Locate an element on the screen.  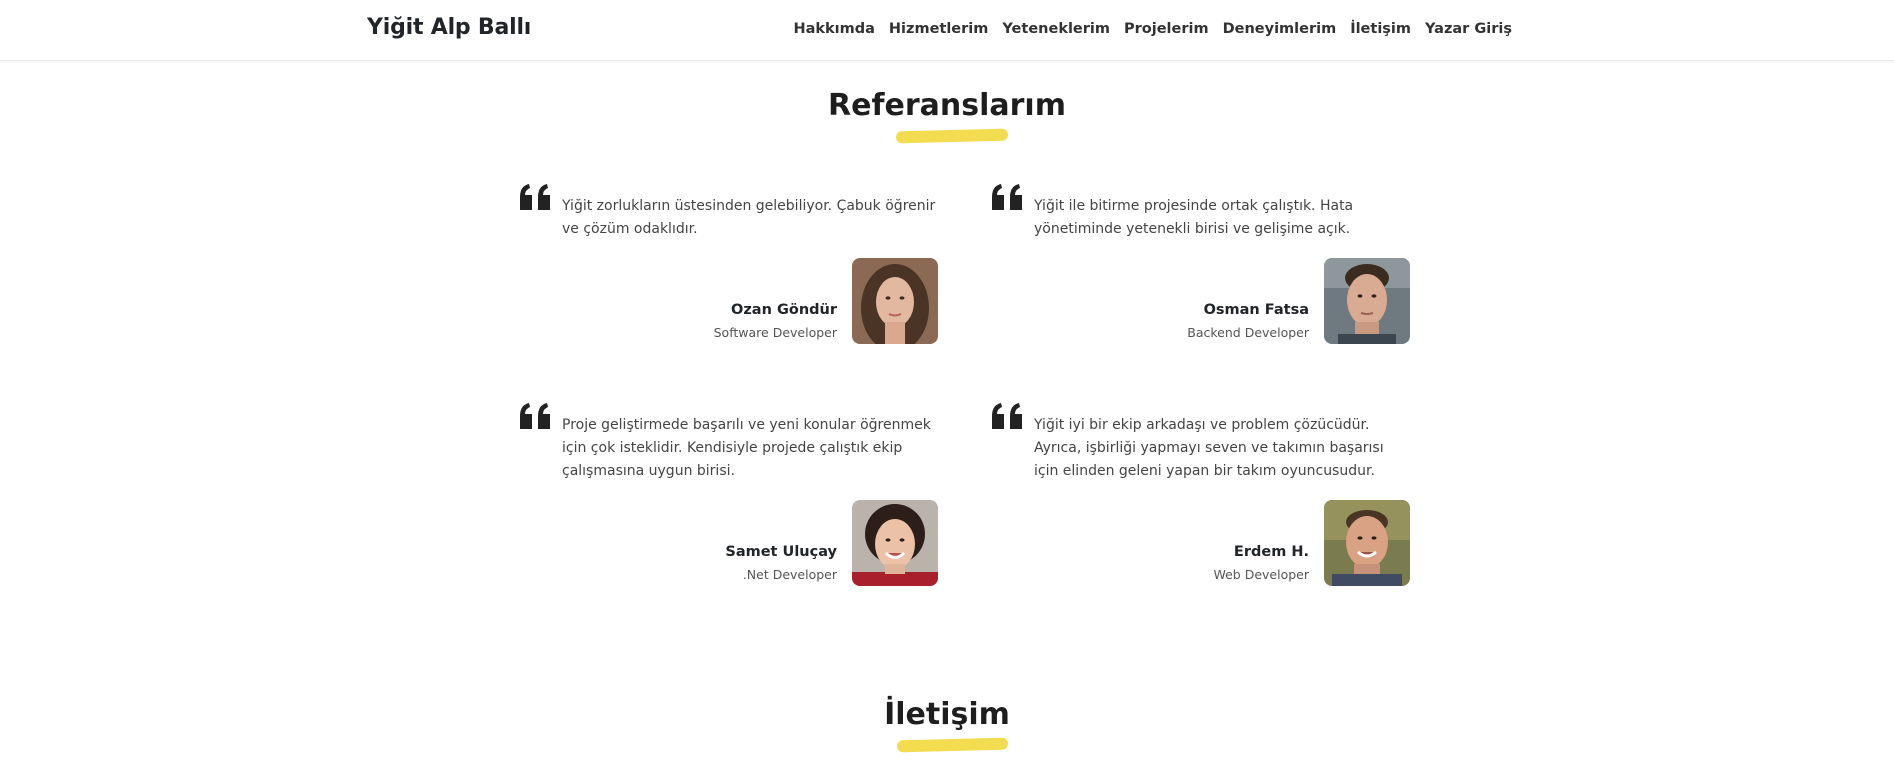
author-name: Ozan Göndür is located at coordinates (784, 310).